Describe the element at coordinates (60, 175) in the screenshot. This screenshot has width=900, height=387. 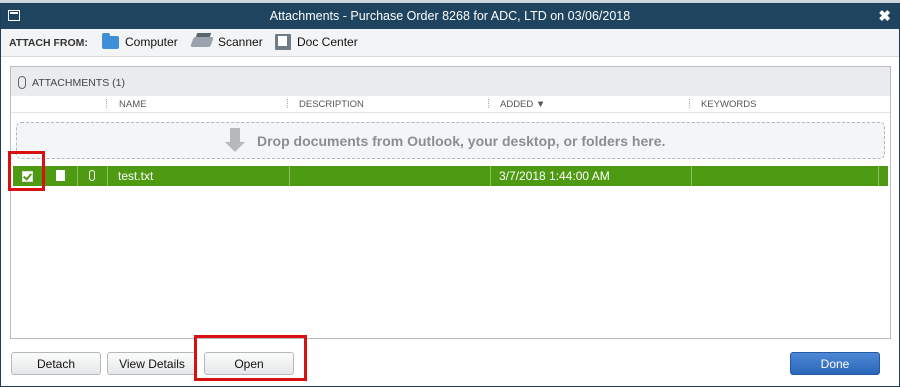
I see `document-icon` at that location.